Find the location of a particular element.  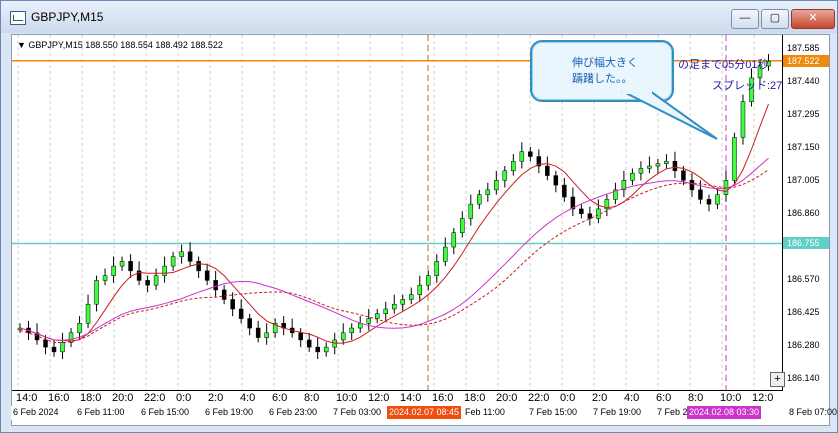

date-marker-tag: 2024.02.08 03:30 is located at coordinates (724, 412).